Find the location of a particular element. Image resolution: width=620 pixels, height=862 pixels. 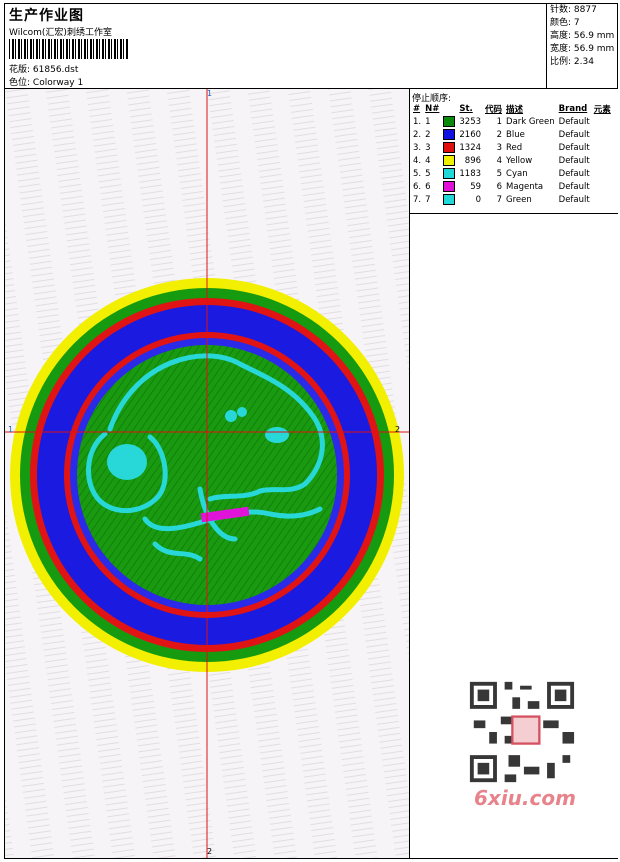

eye-right is located at coordinates (242, 412).